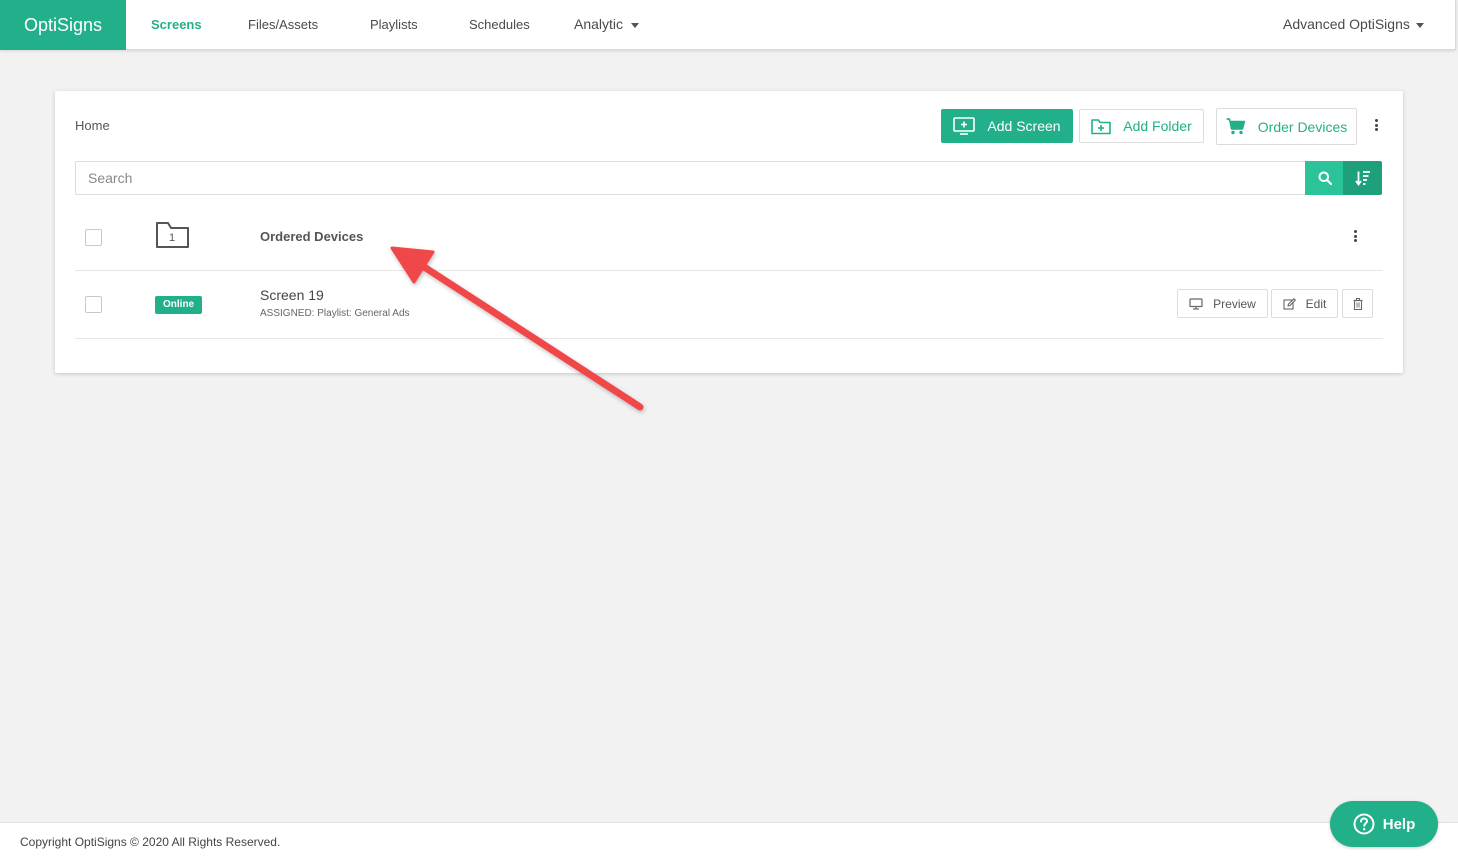  What do you see at coordinates (92, 125) in the screenshot?
I see `breadcrumb: Home` at bounding box center [92, 125].